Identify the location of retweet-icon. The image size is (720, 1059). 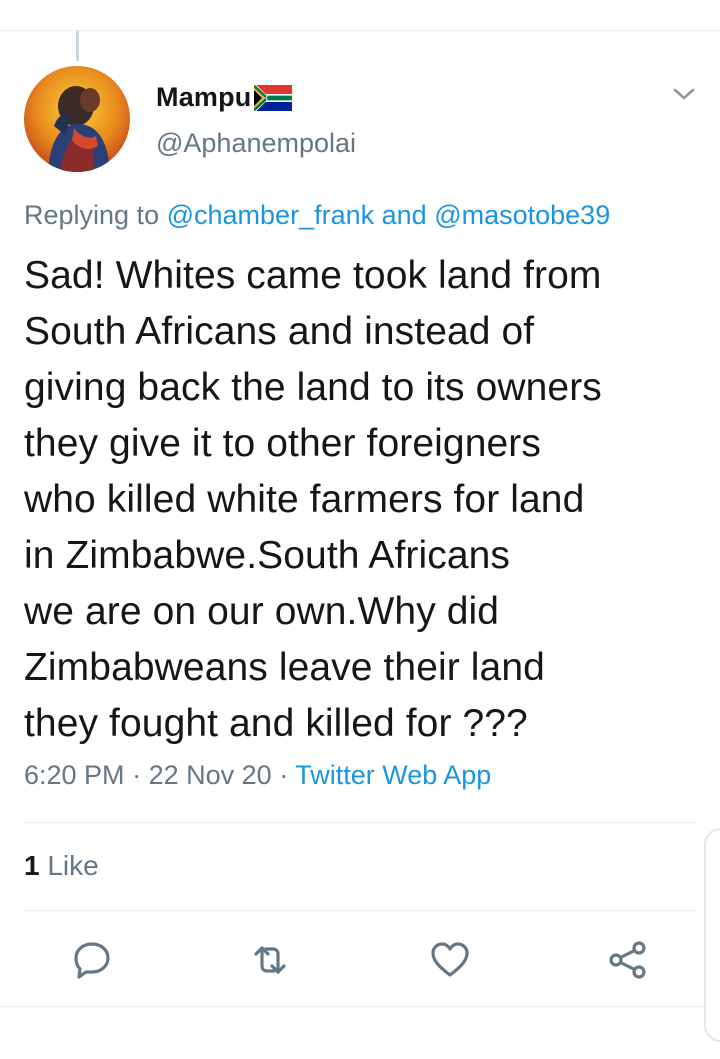
(270, 960).